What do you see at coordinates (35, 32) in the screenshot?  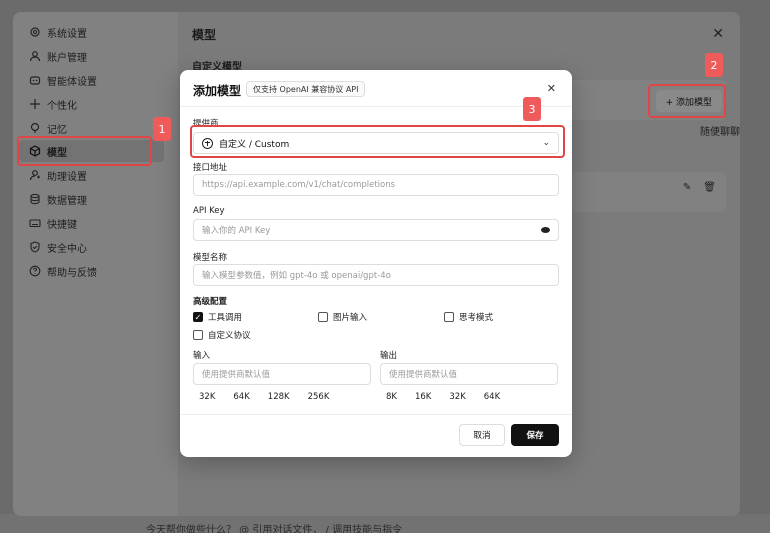 I see `gear-icon` at bounding box center [35, 32].